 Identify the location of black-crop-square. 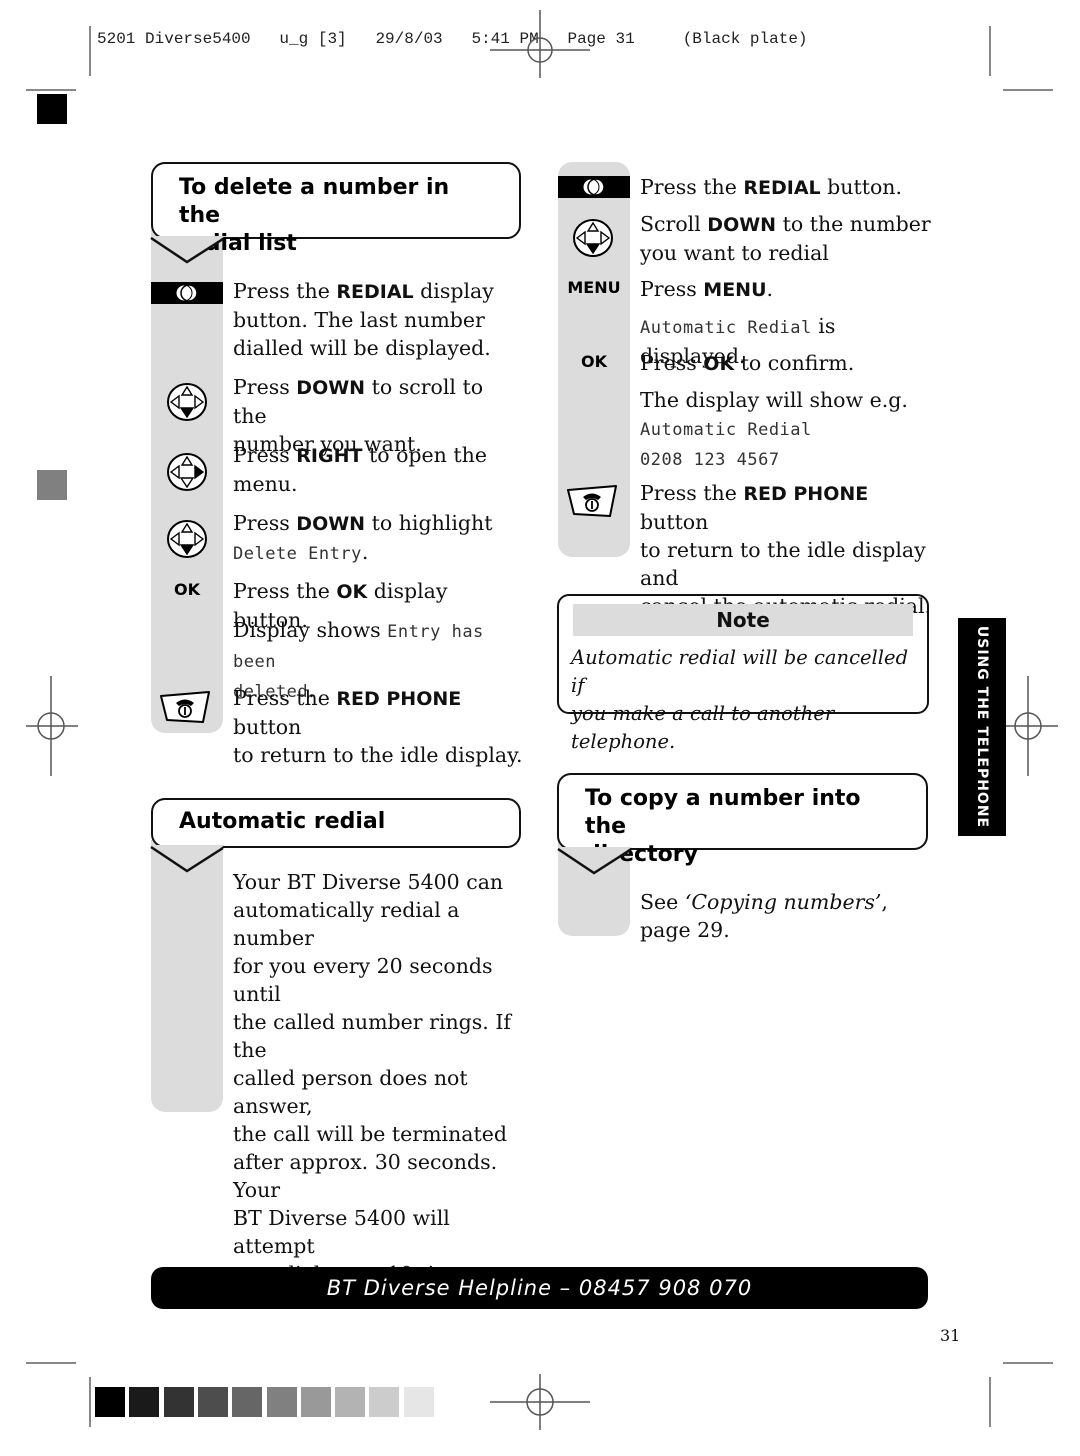
(52, 109).